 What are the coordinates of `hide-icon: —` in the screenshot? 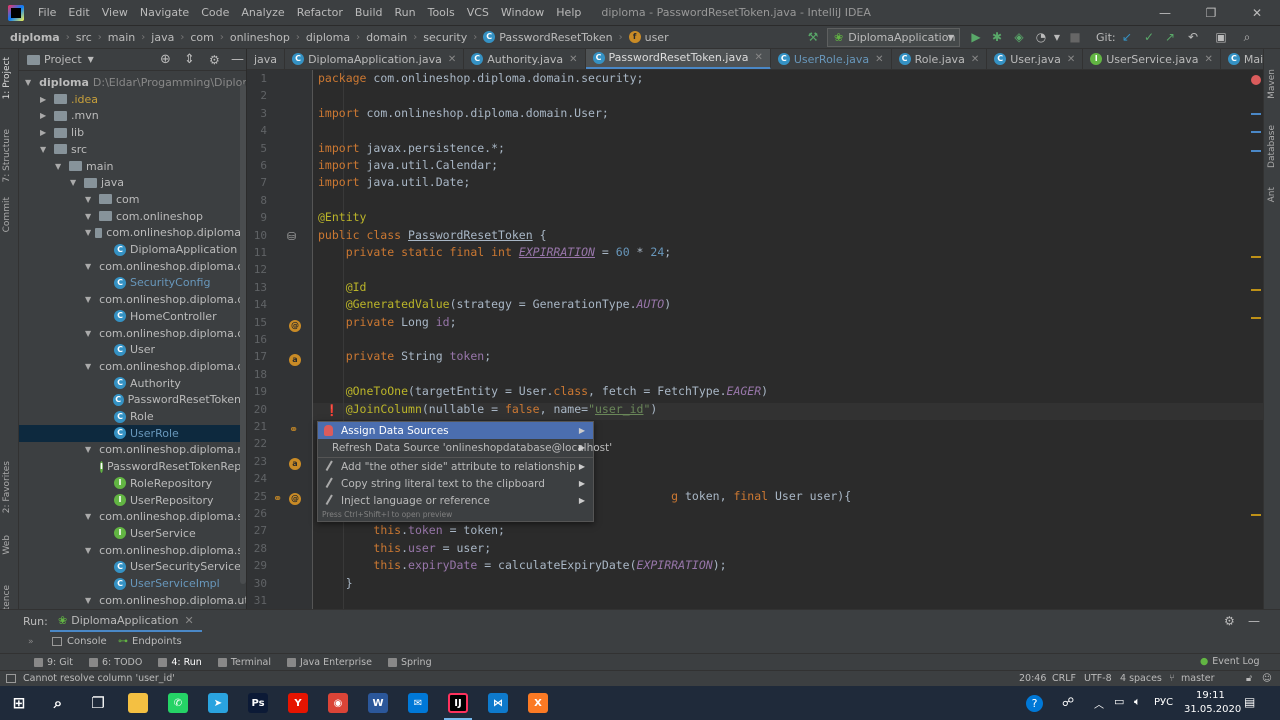 It's located at (1254, 621).